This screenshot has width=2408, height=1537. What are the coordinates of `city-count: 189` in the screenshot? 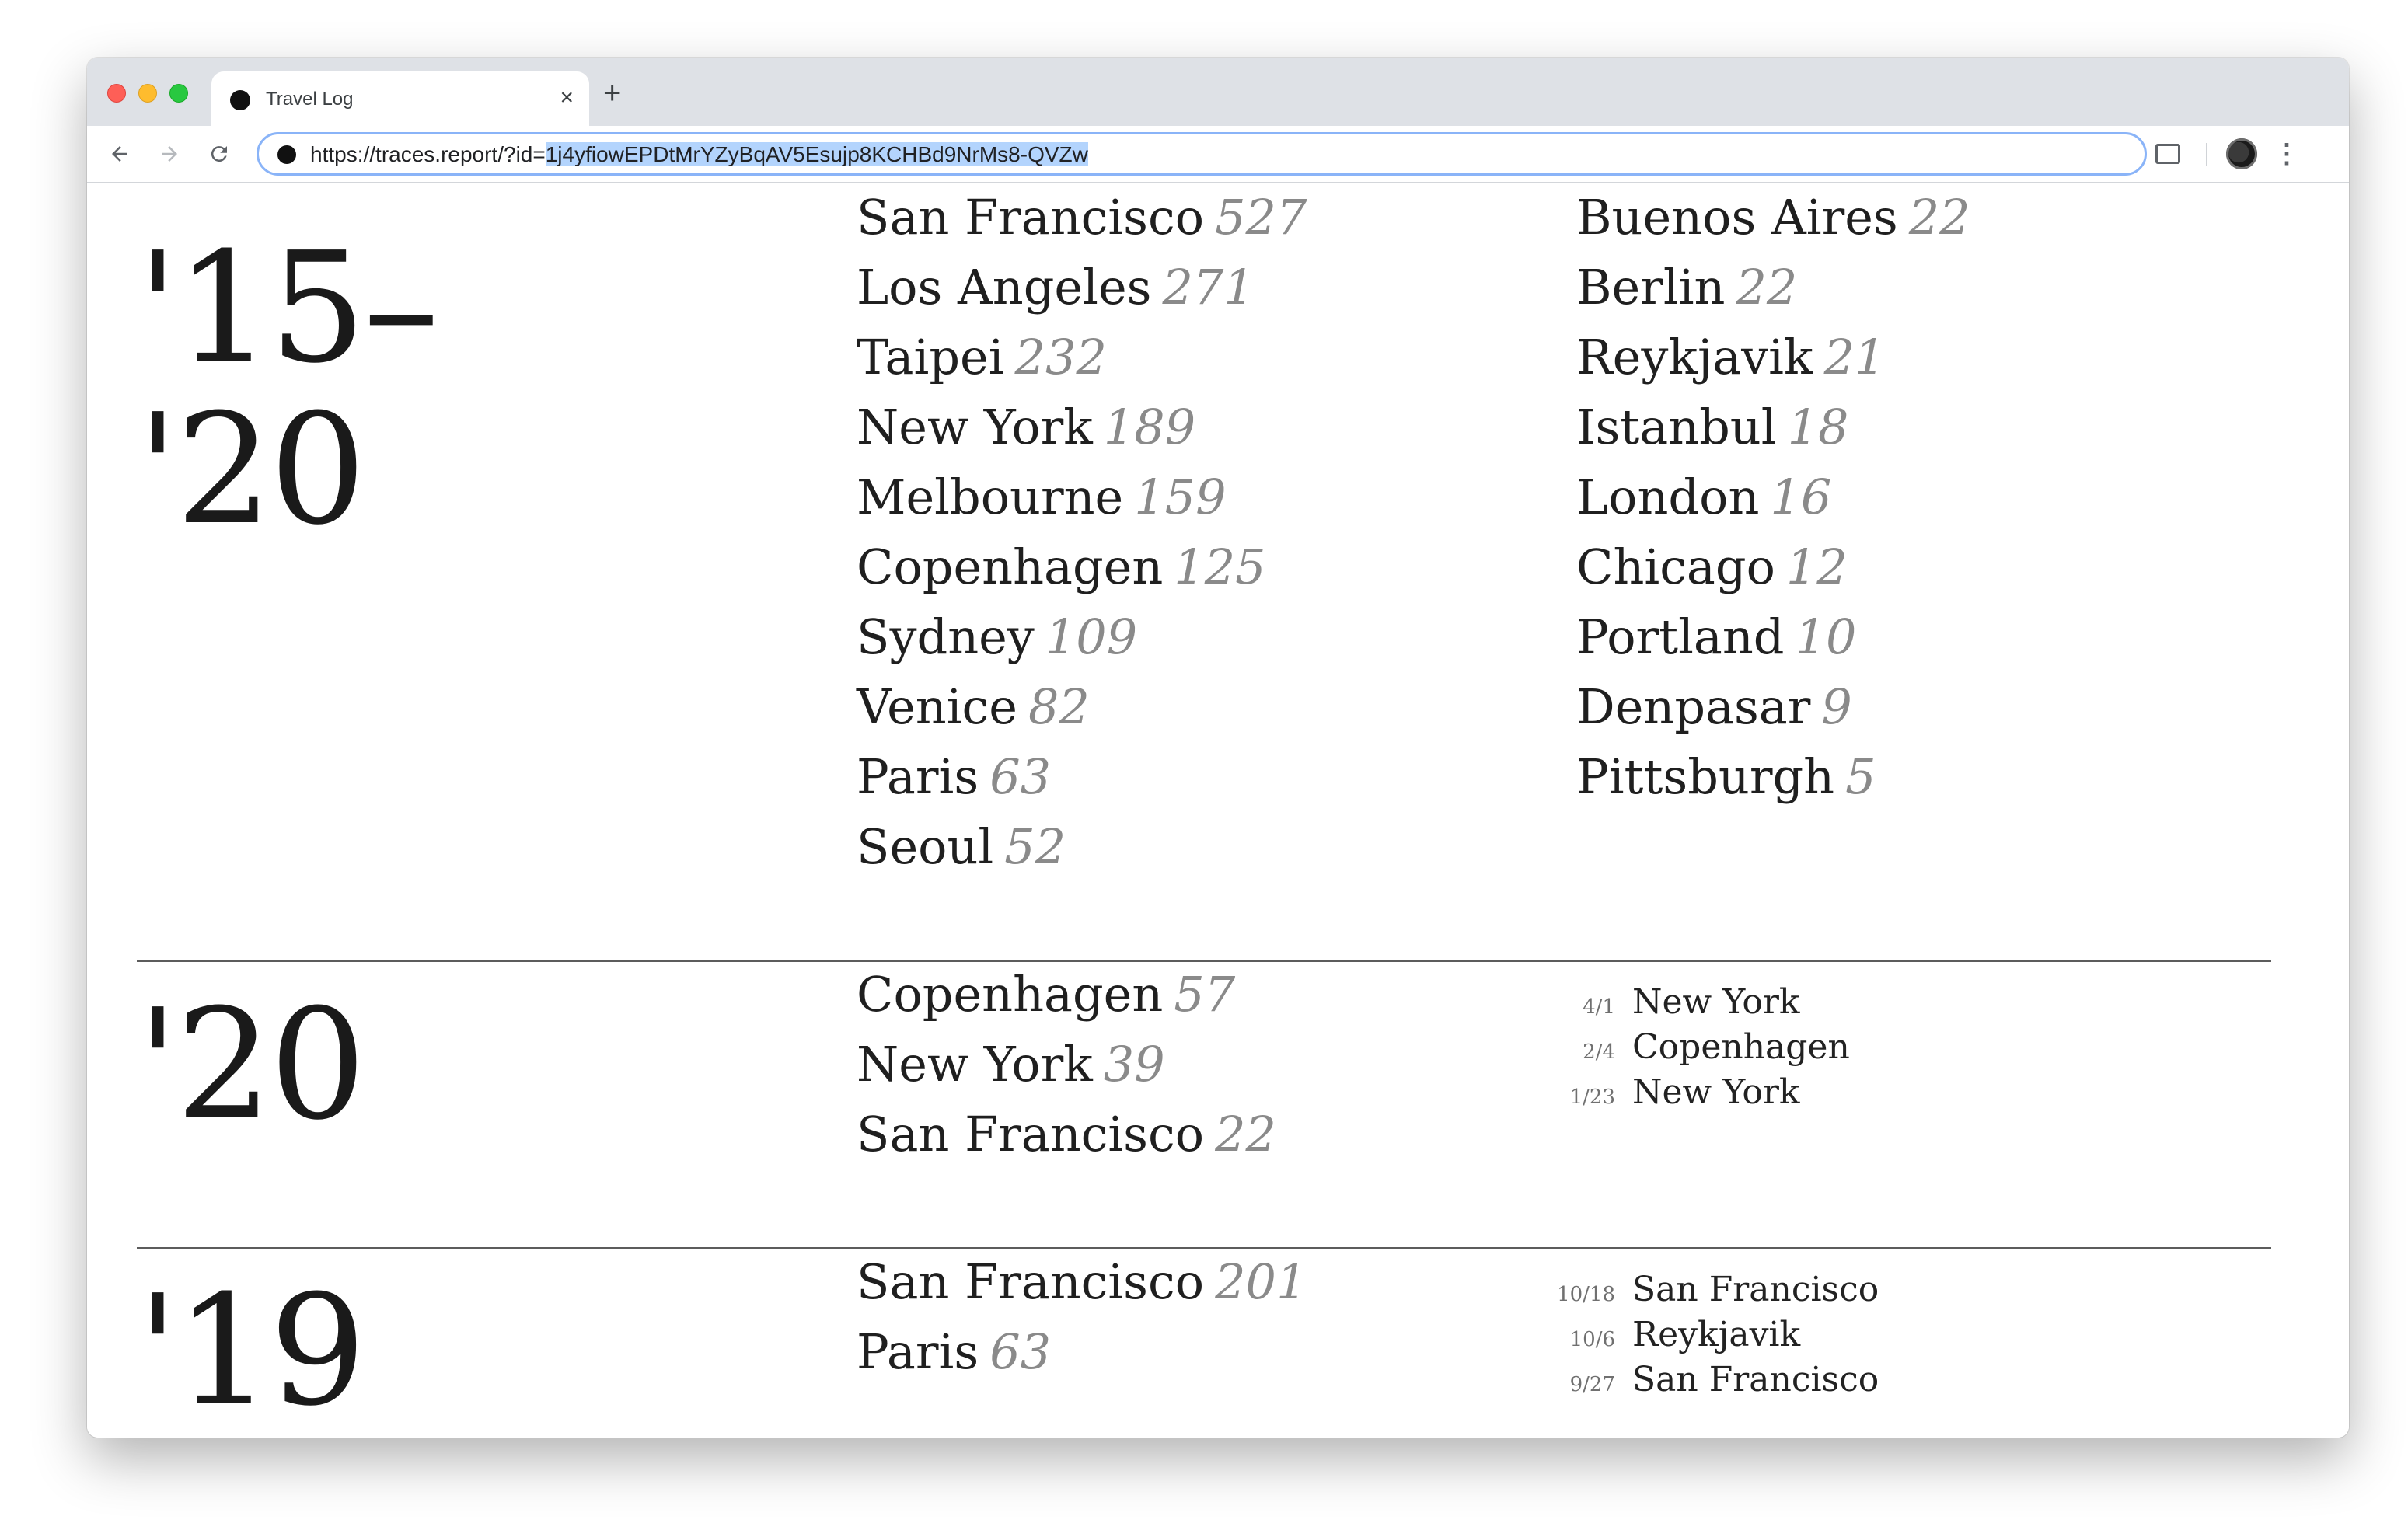 It's located at (1149, 427).